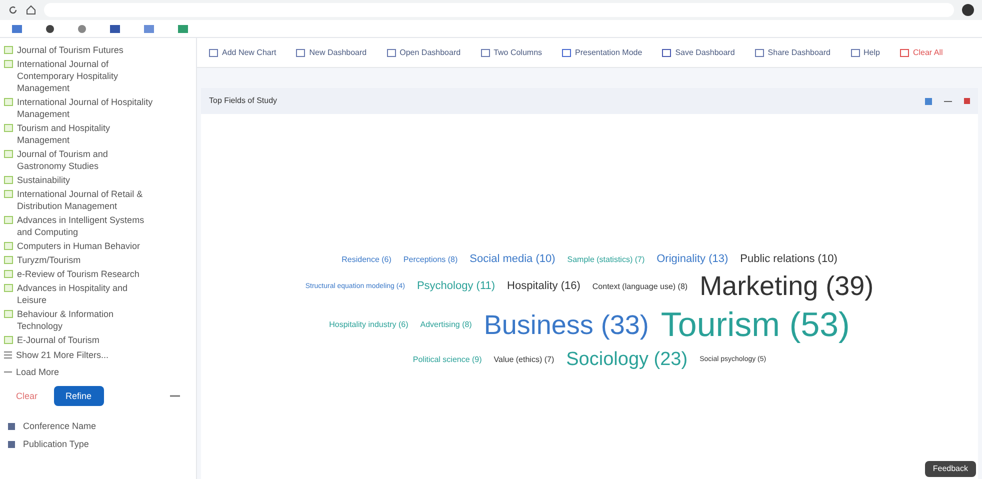 The image size is (982, 479). Describe the element at coordinates (948, 101) in the screenshot. I see `minimize-icon` at that location.